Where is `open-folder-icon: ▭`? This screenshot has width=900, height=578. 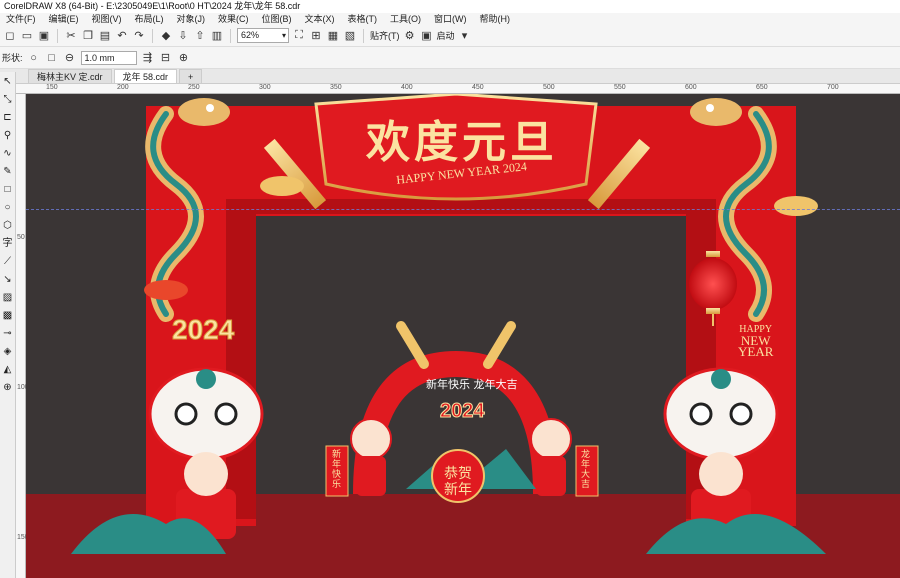 open-folder-icon: ▭ is located at coordinates (27, 36).